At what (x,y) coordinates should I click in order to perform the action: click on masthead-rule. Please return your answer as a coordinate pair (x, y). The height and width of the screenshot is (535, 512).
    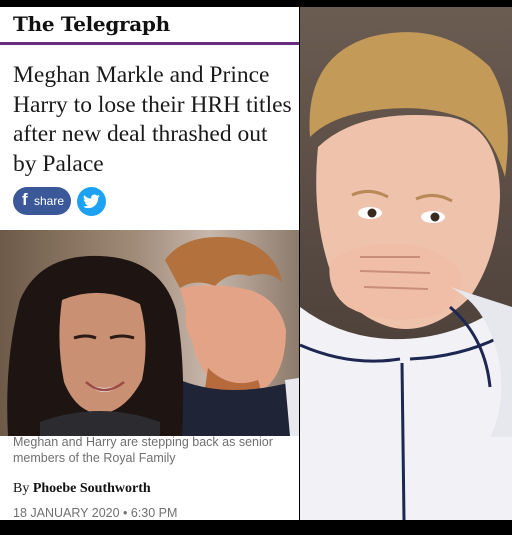
    Looking at the image, I should click on (149, 43).